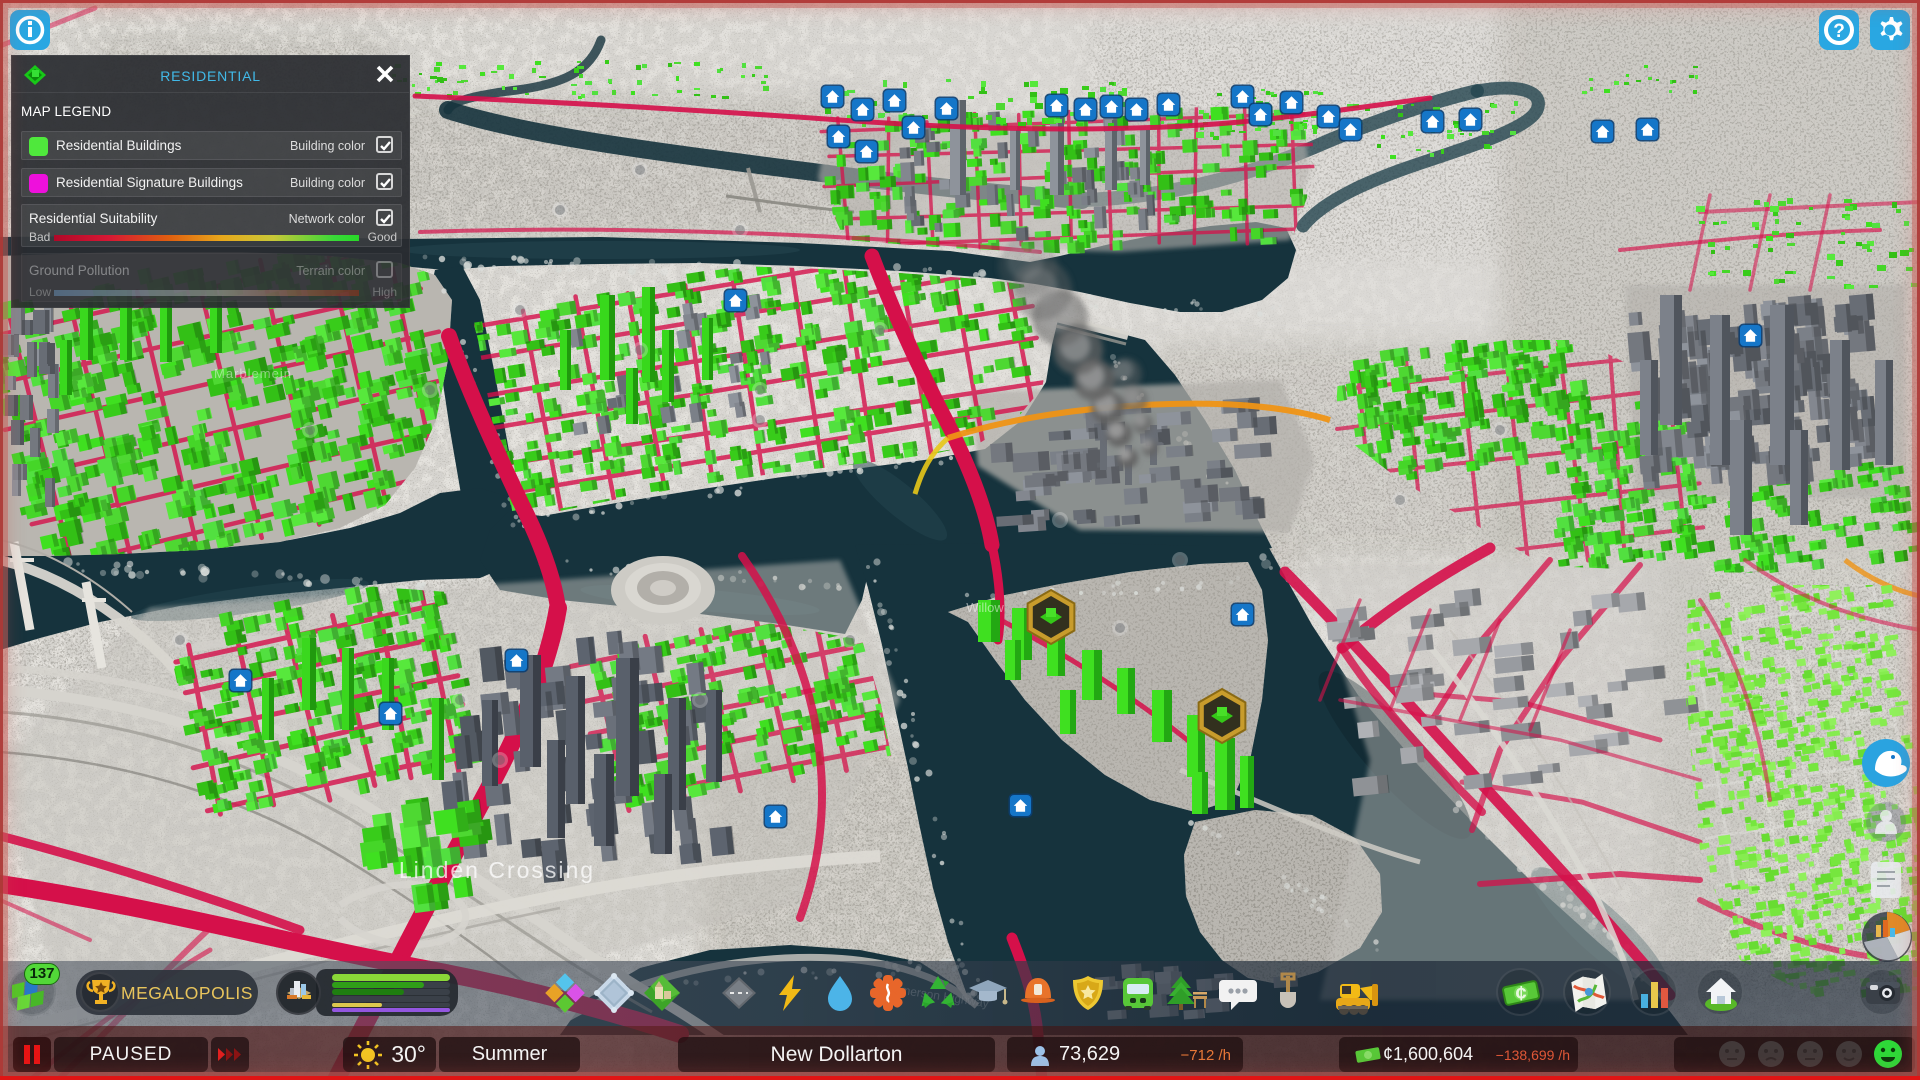 This screenshot has width=1920, height=1080. I want to click on svg-text: Willow, so click(985, 607).